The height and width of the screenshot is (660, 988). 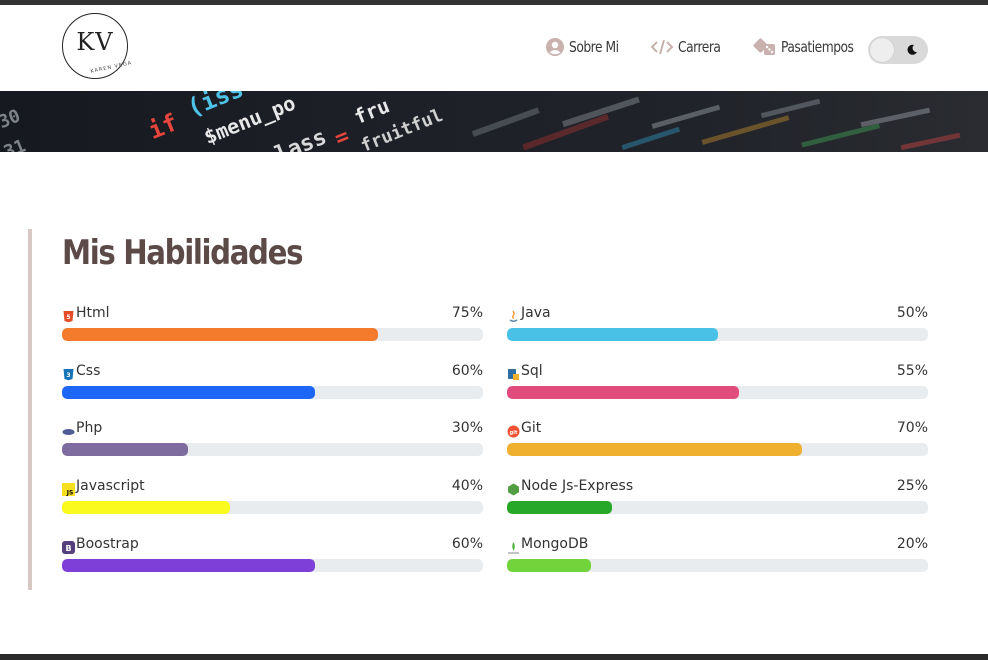 What do you see at coordinates (107, 544) in the screenshot?
I see `skill-name: Boostrap` at bounding box center [107, 544].